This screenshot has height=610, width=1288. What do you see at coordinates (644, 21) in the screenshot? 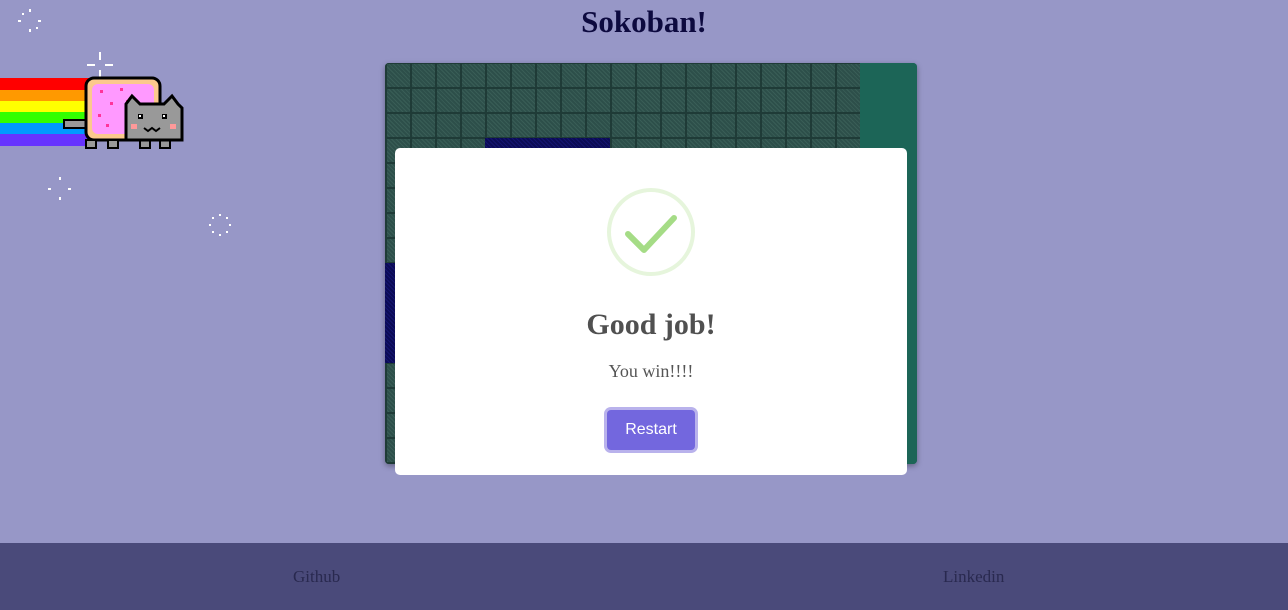
I see `page-title: Sokoban!` at bounding box center [644, 21].